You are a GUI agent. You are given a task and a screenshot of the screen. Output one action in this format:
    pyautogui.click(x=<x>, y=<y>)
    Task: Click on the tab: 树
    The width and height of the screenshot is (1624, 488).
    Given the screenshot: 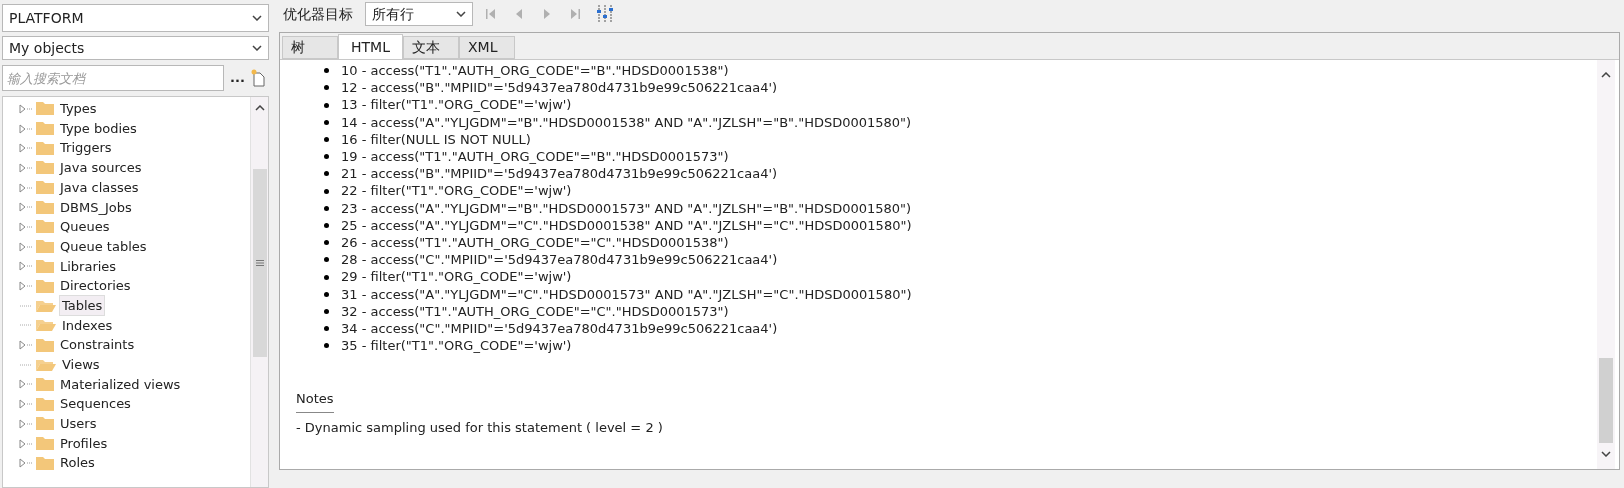 What is the action you would take?
    pyautogui.click(x=310, y=47)
    